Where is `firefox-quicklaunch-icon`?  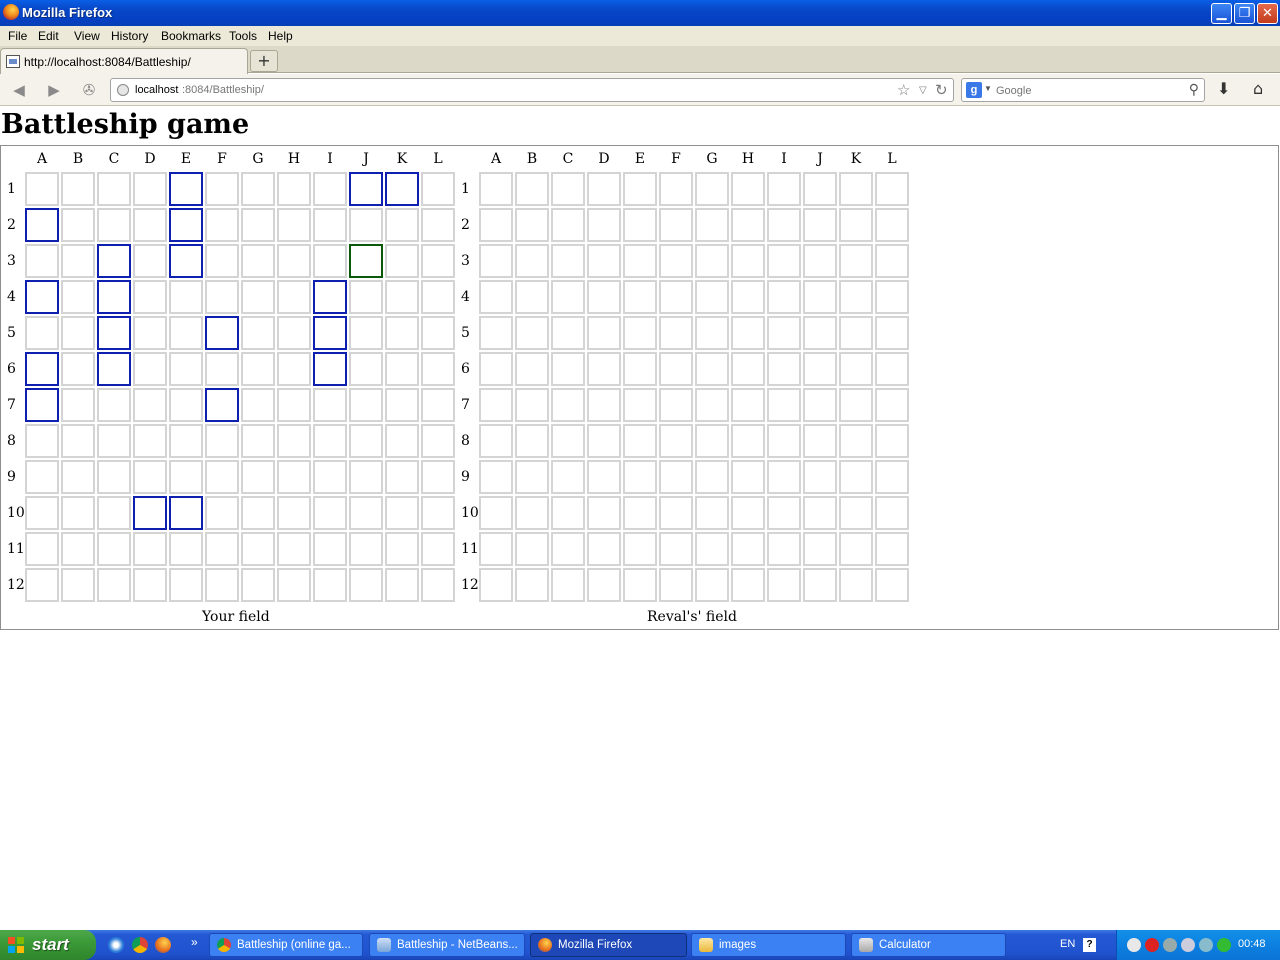 firefox-quicklaunch-icon is located at coordinates (163, 945).